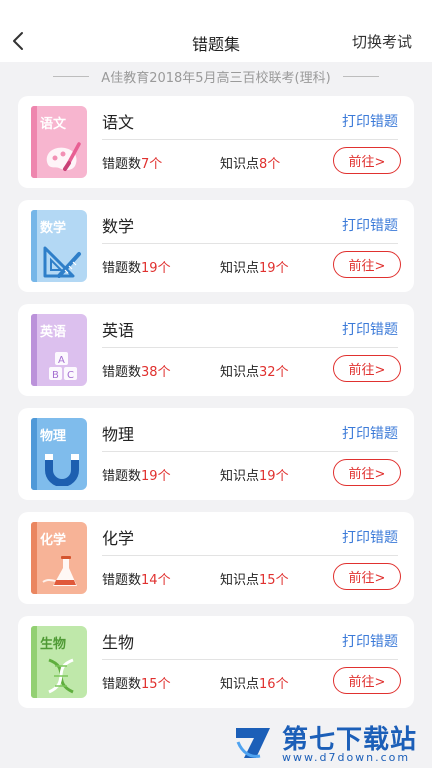 This screenshot has height=768, width=432. I want to click on ruler-triangle-icon, so click(62, 259).